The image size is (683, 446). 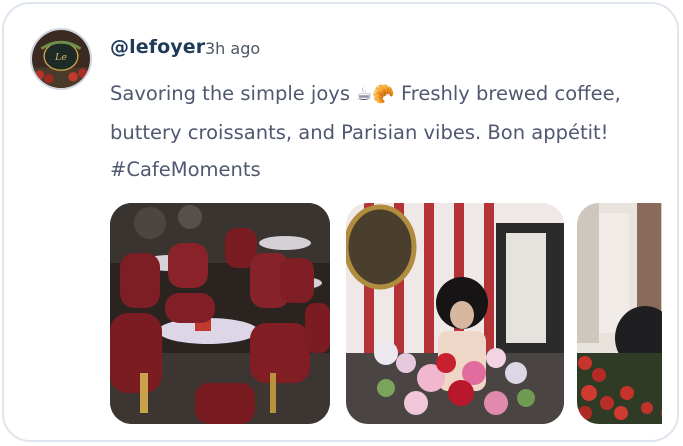 I want to click on coffee-croissant-emoji: ☕🥐, so click(x=375, y=94).